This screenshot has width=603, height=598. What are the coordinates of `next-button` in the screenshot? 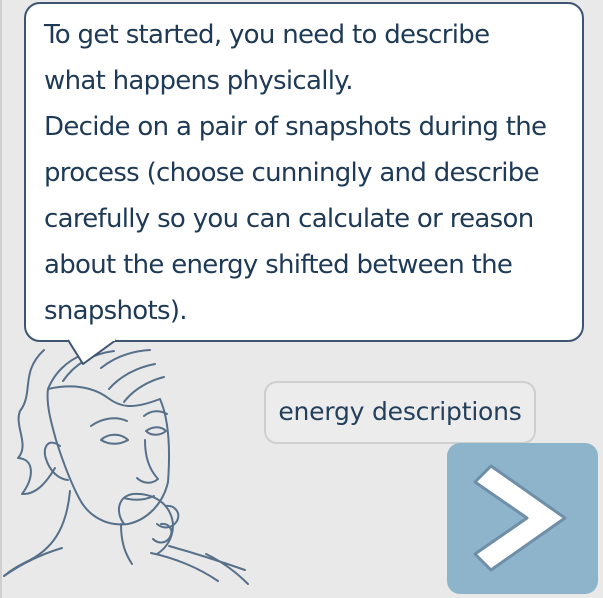 It's located at (522, 518).